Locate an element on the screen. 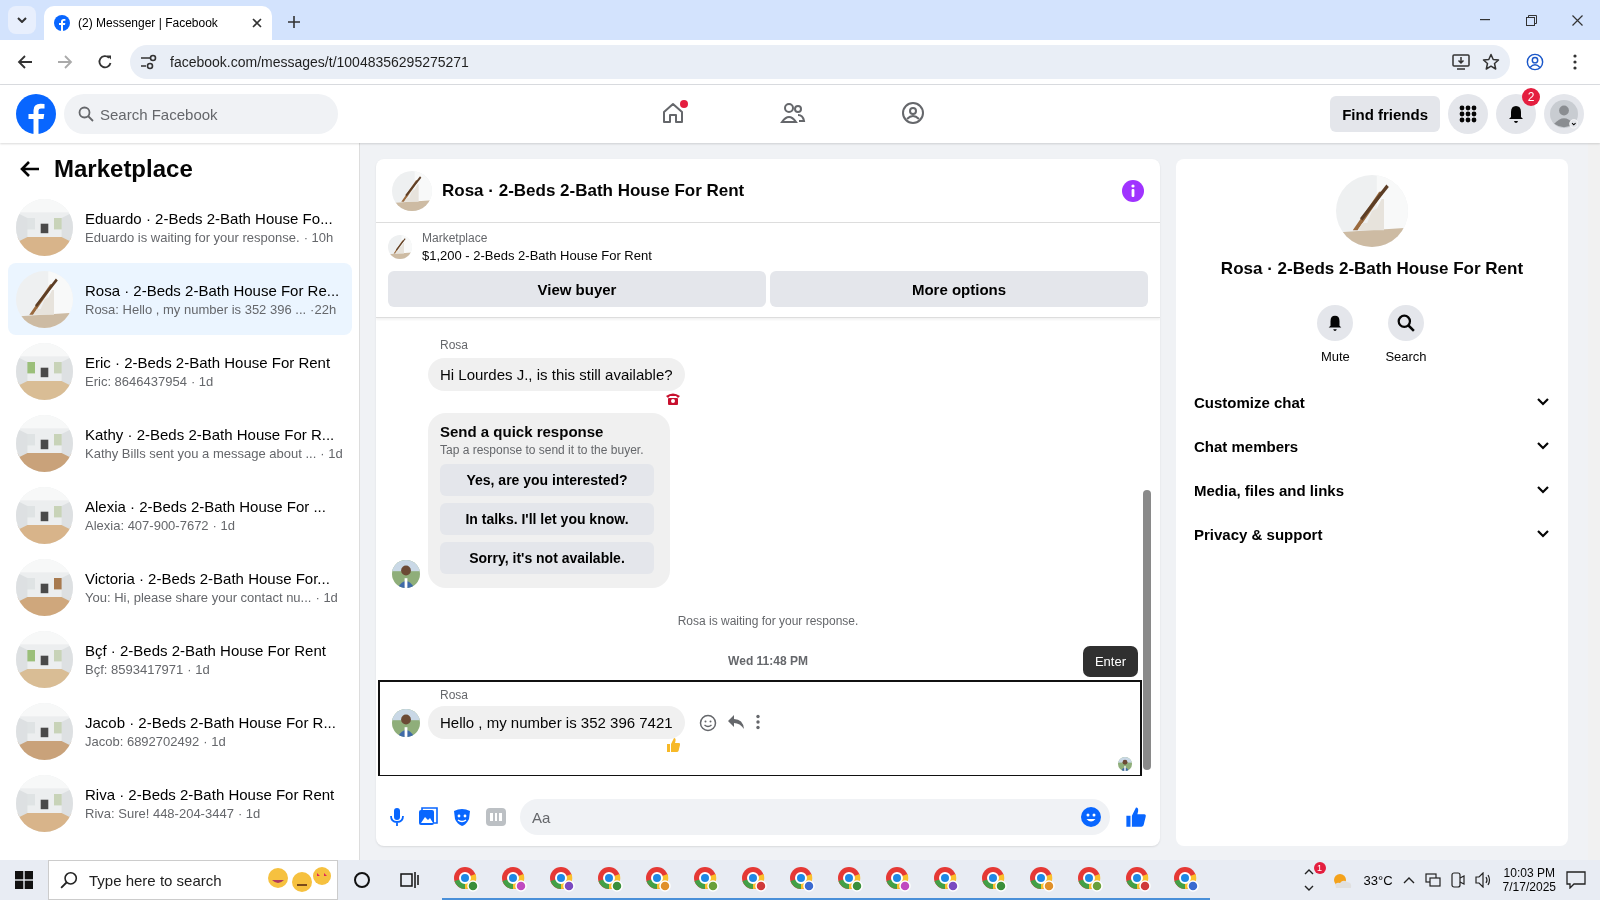 This screenshot has width=1600, height=900. browser-tab: (2) Messenger | Facebook is located at coordinates (158, 23).